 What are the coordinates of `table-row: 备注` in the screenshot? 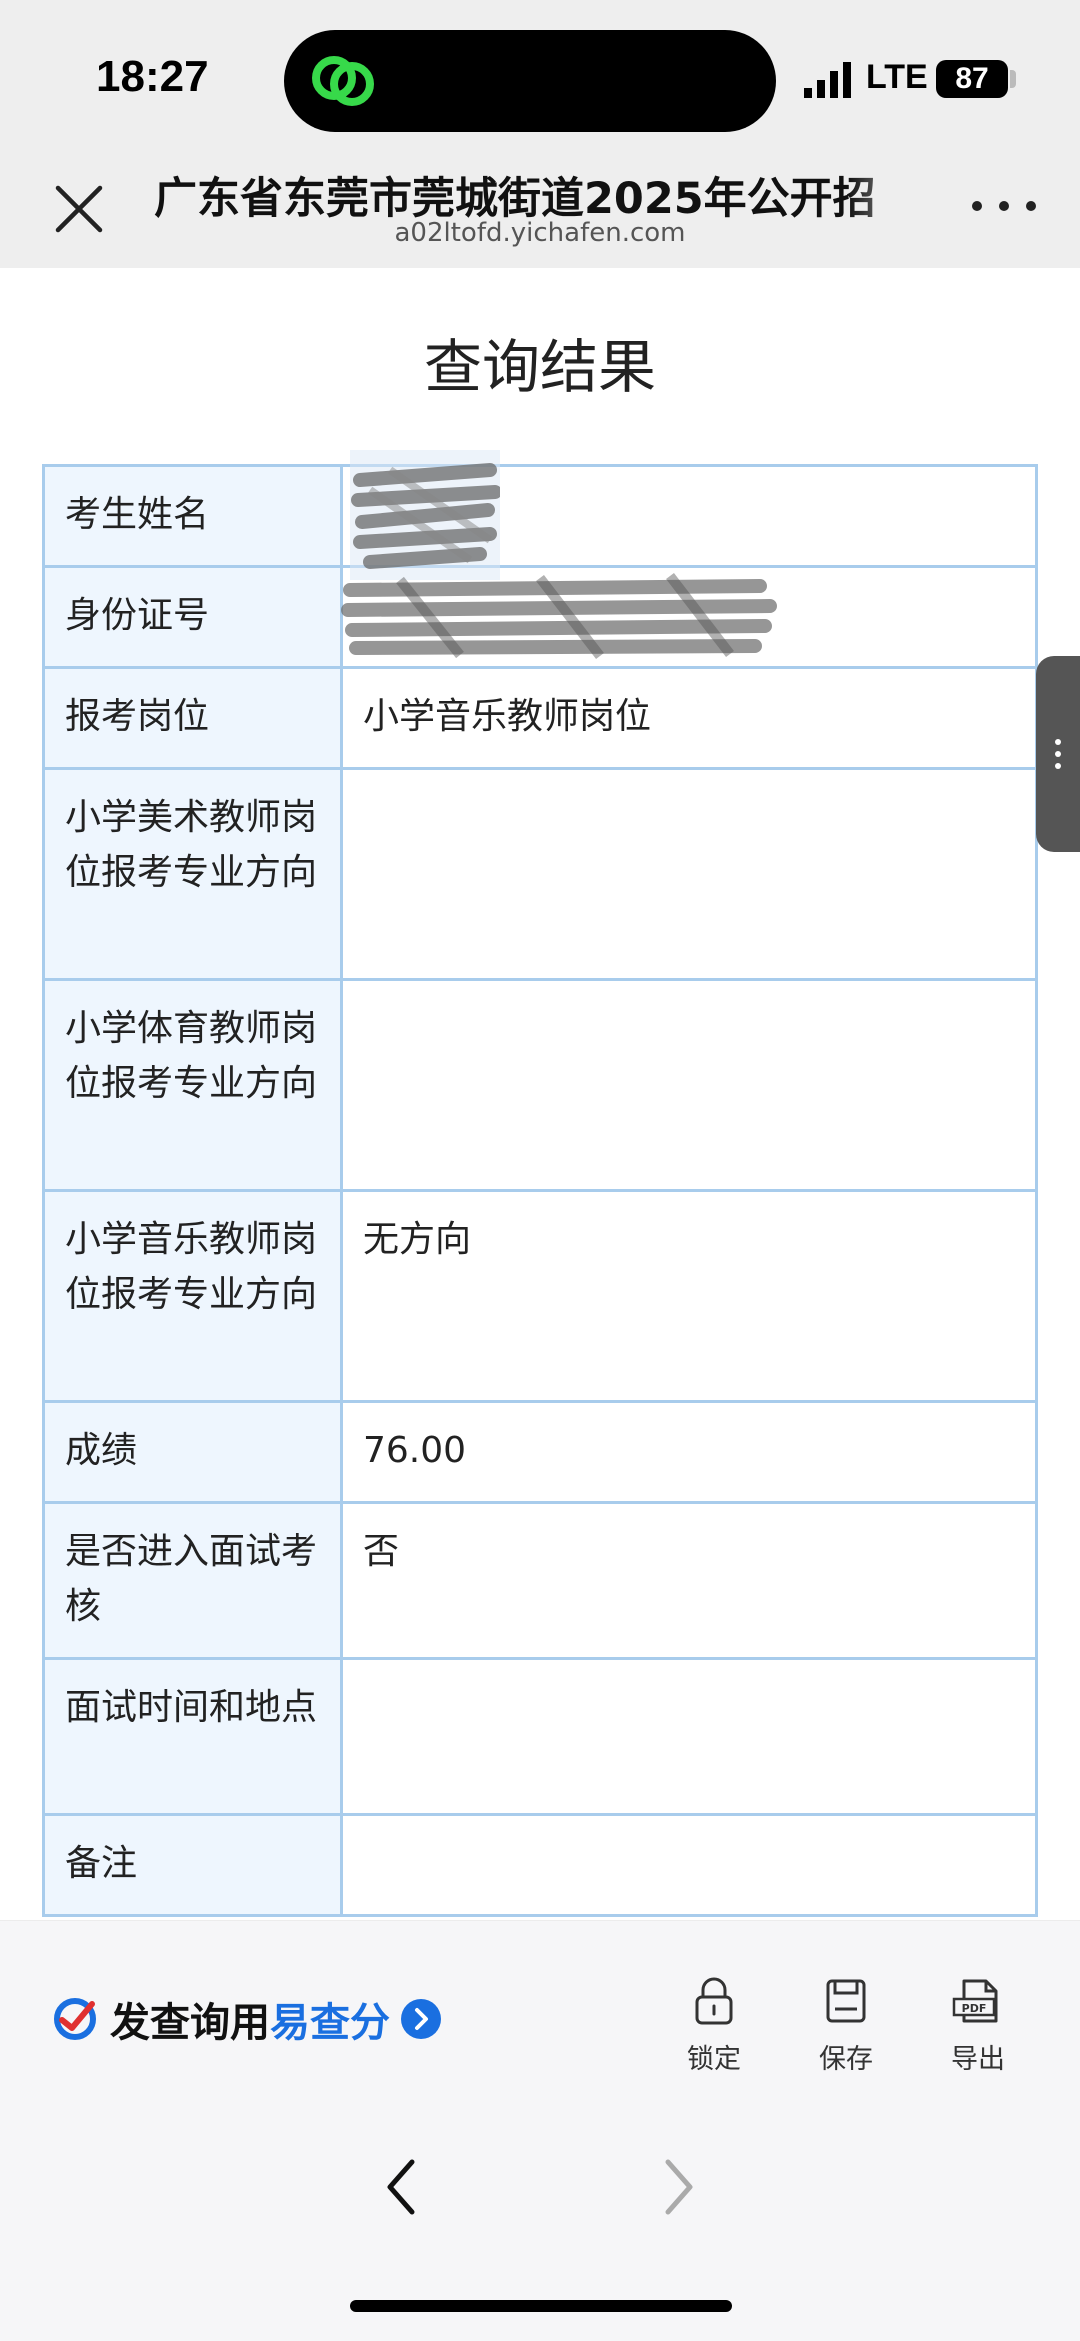 It's located at (540, 1865).